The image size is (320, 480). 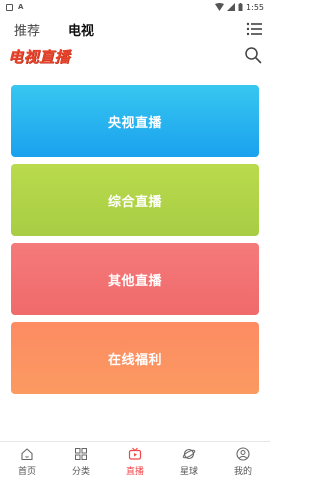 I want to click on status-right: 1:55, so click(x=239, y=7).